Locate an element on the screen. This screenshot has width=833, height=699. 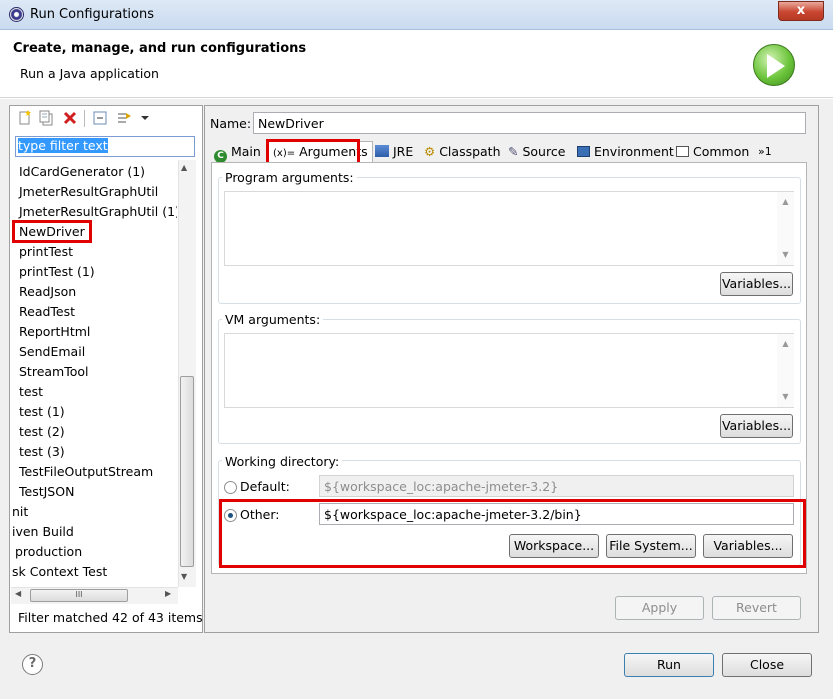
tab-classpath: ⚙ Classpath is located at coordinates (462, 152).